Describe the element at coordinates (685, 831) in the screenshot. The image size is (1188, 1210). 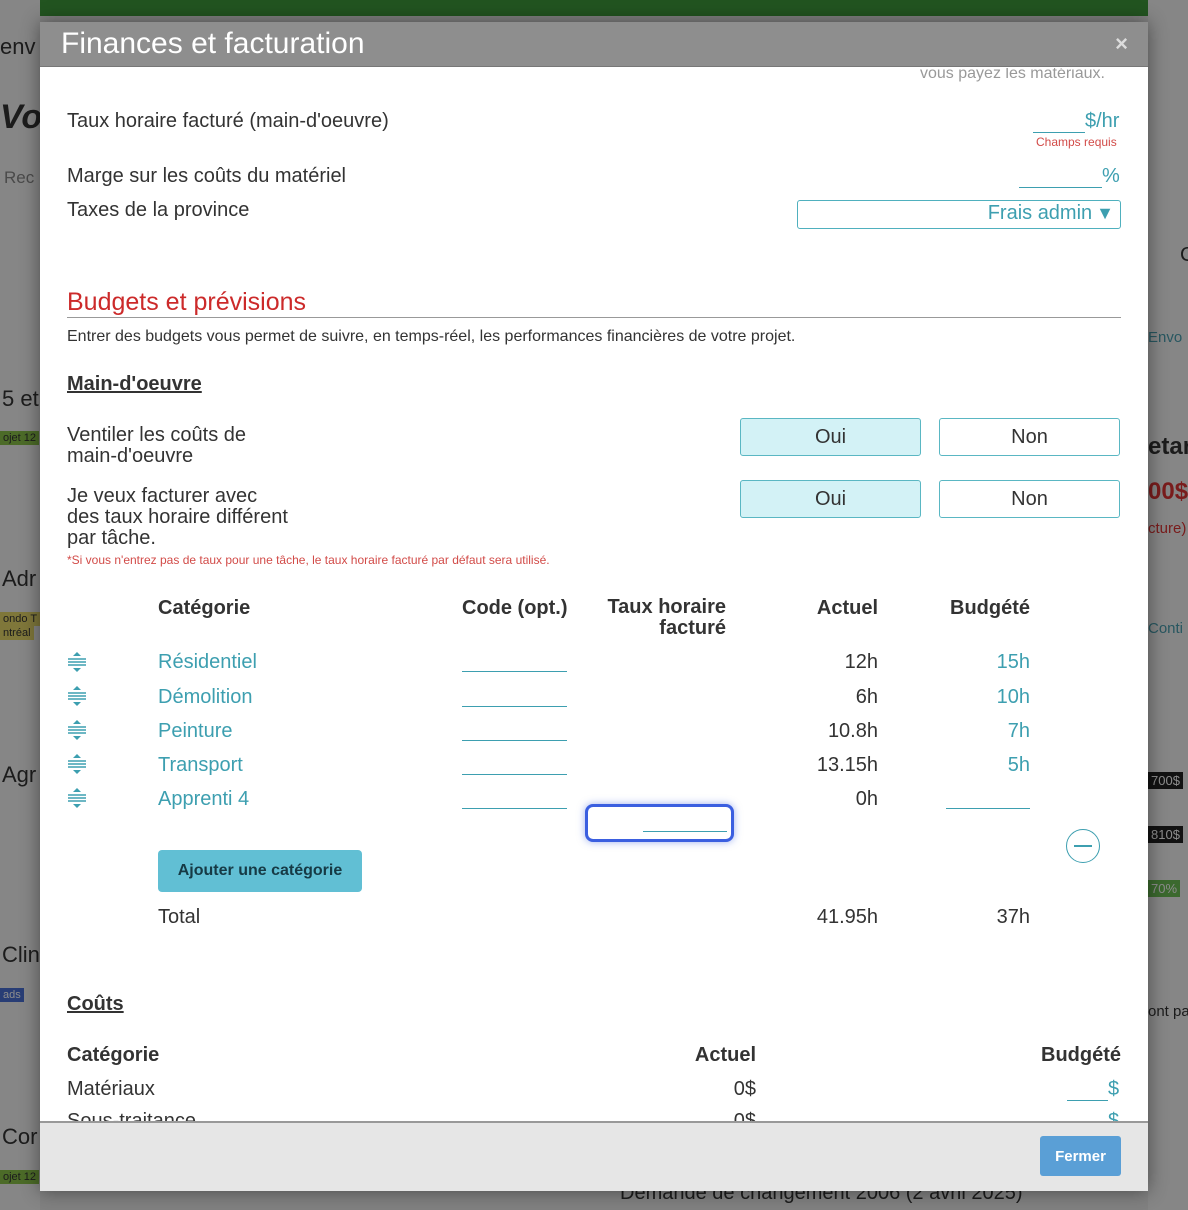
I see `rate-input-underline` at that location.